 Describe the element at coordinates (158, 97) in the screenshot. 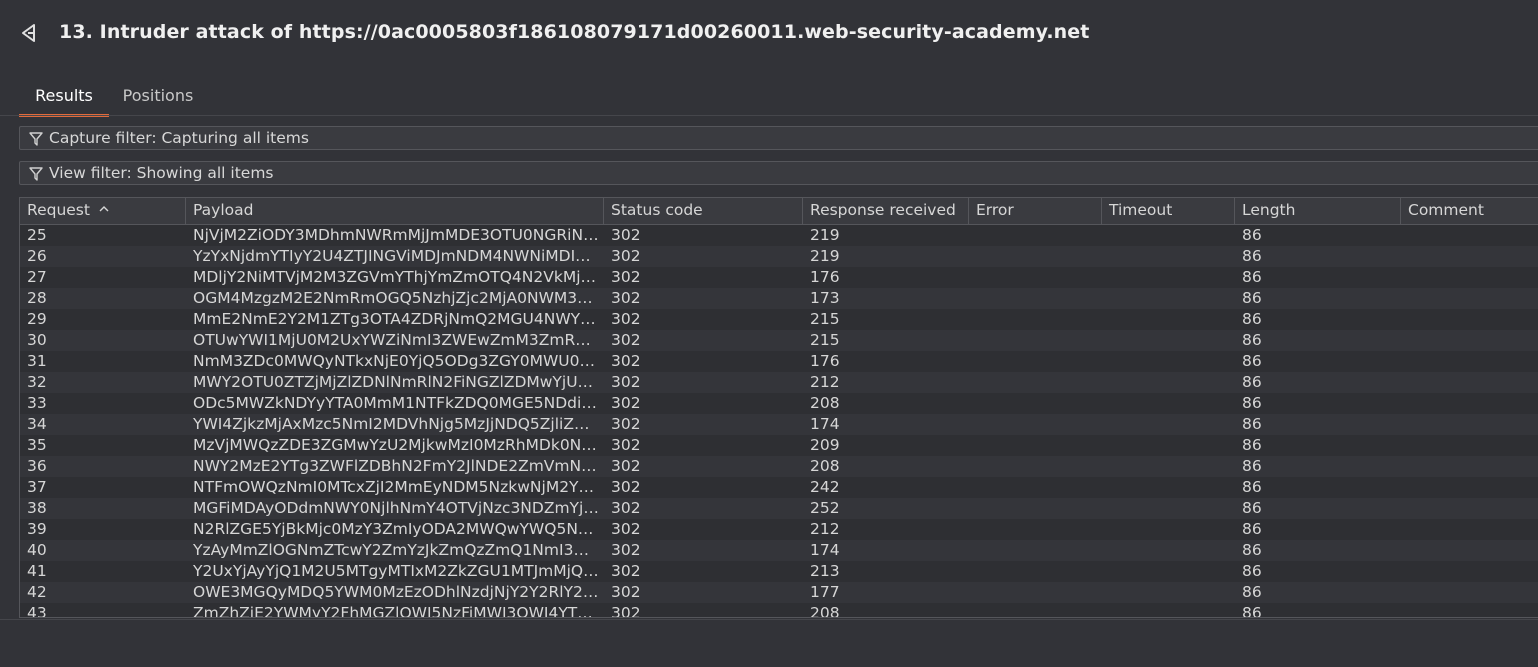

I see `tab-positions: Positions` at that location.